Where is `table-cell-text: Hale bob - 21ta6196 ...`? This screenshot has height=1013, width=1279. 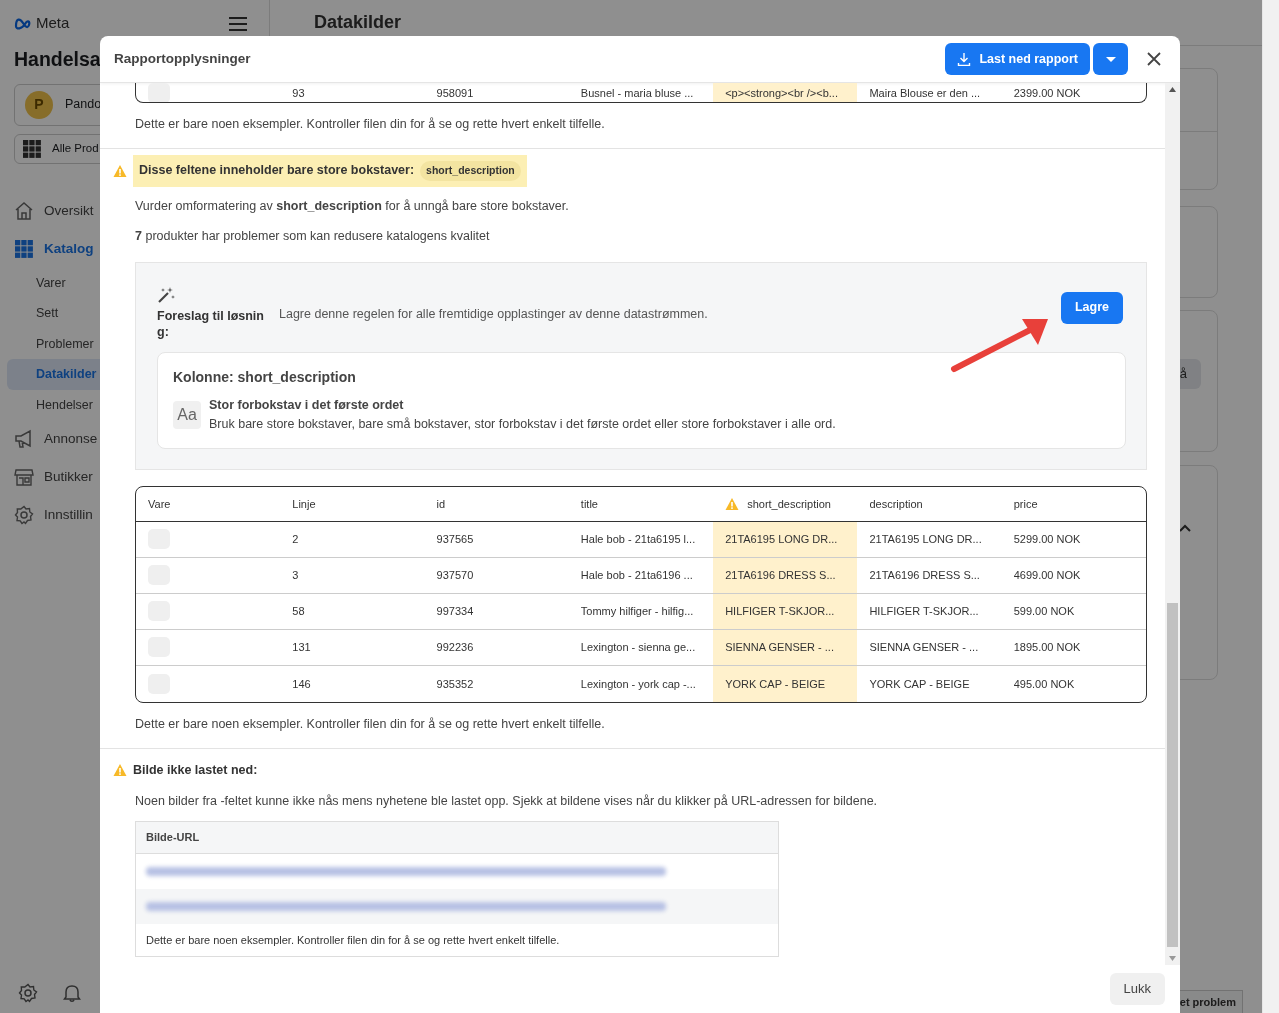
table-cell-text: Hale bob - 21ta6196 ... is located at coordinates (636, 575).